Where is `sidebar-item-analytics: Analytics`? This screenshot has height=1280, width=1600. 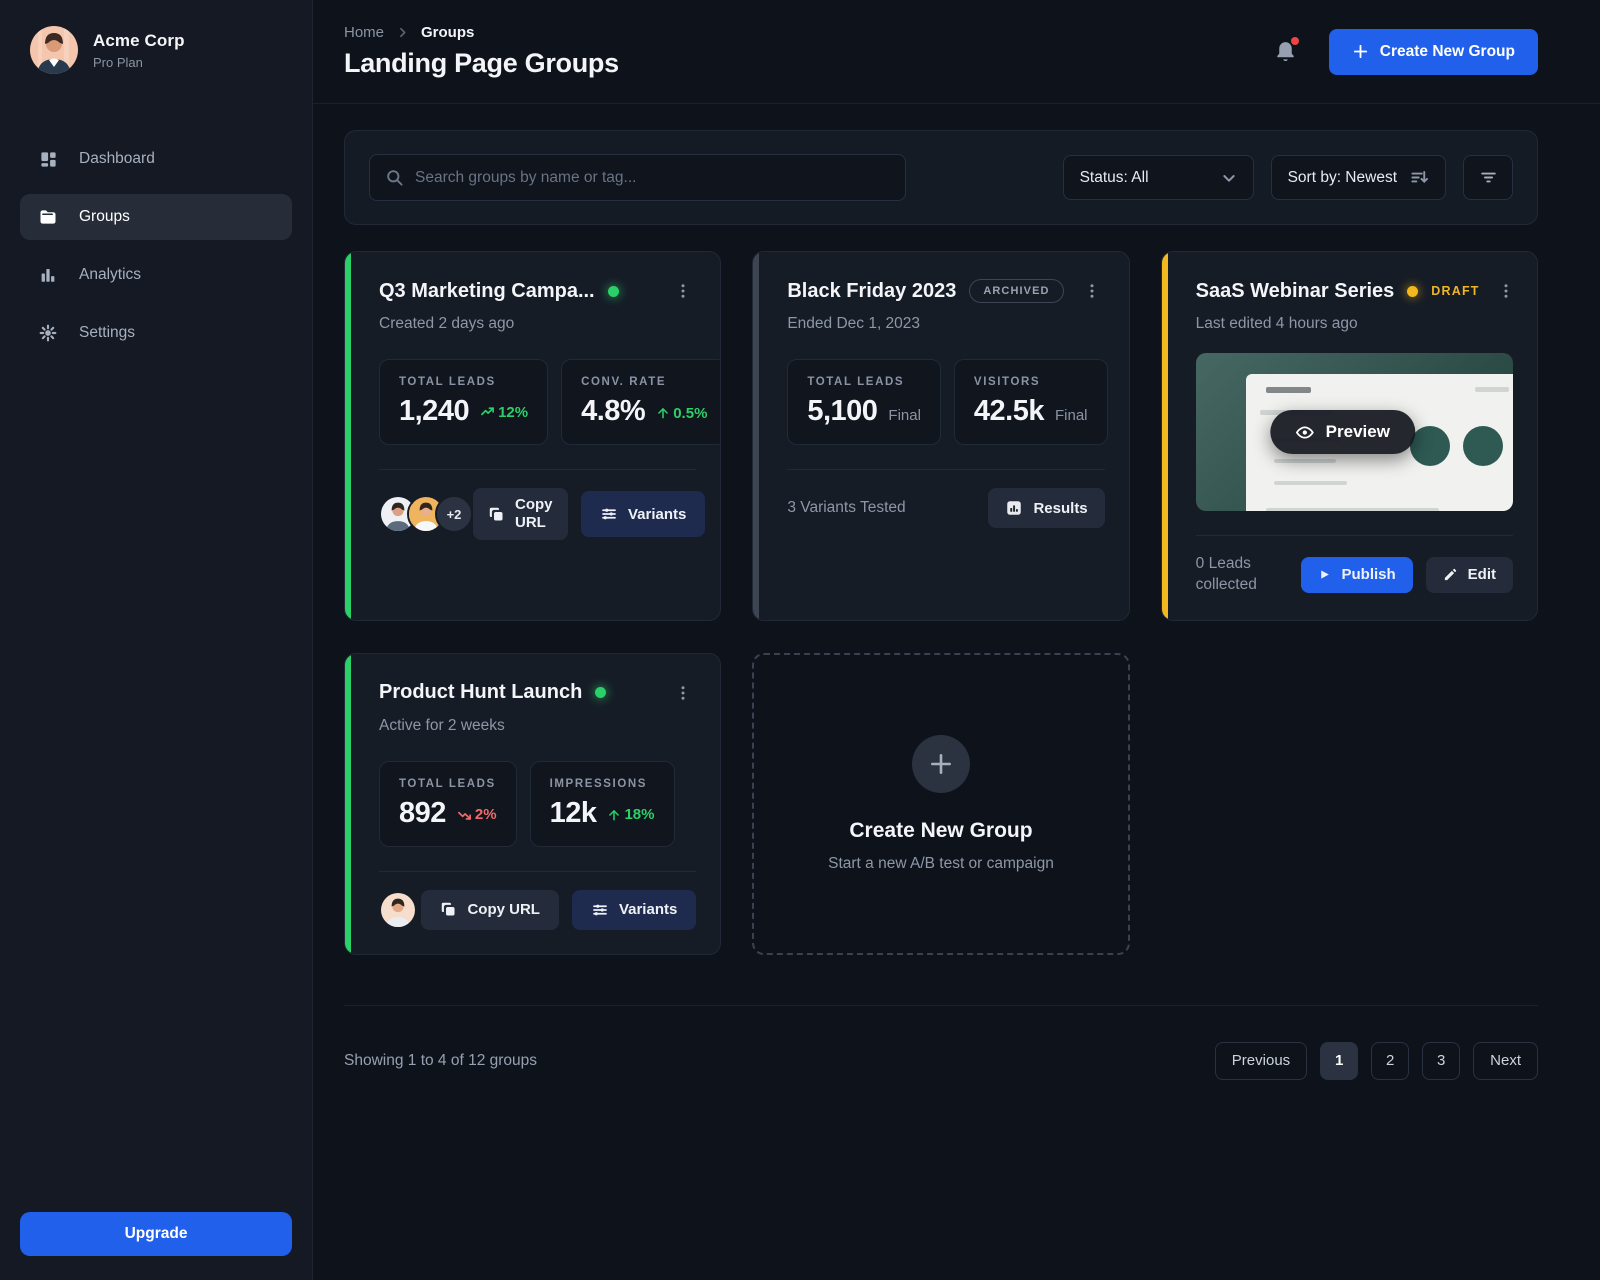 sidebar-item-analytics: Analytics is located at coordinates (156, 275).